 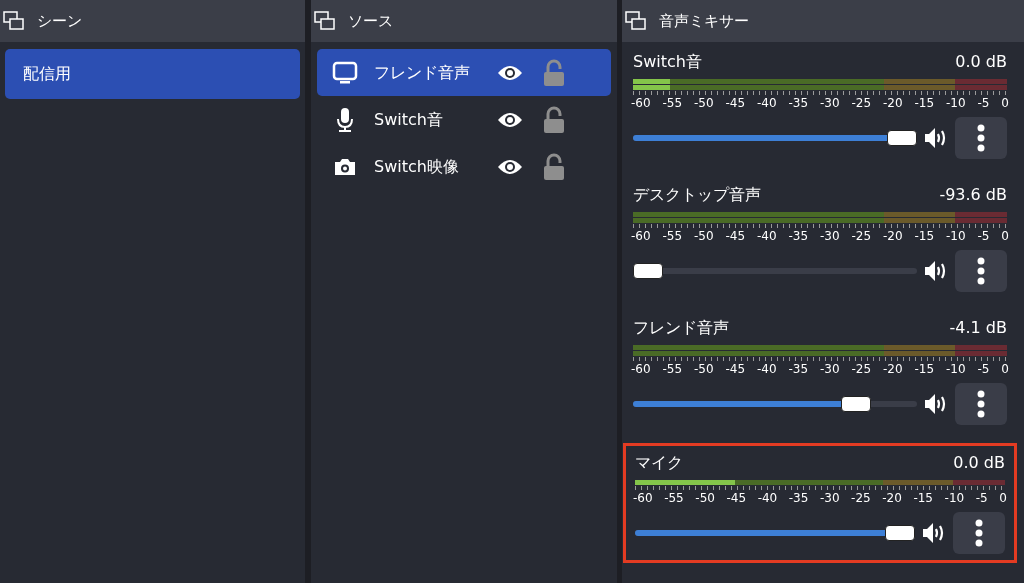 What do you see at coordinates (59, 21) in the screenshot?
I see `panel-title: シーン` at bounding box center [59, 21].